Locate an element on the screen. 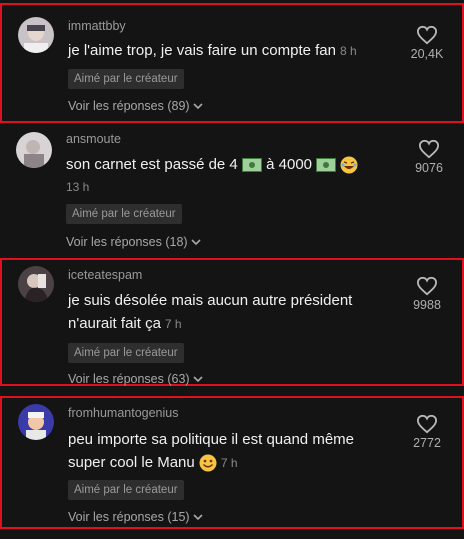 Image resolution: width=464 pixels, height=539 pixels. like-button: 2772 is located at coordinates (427, 432).